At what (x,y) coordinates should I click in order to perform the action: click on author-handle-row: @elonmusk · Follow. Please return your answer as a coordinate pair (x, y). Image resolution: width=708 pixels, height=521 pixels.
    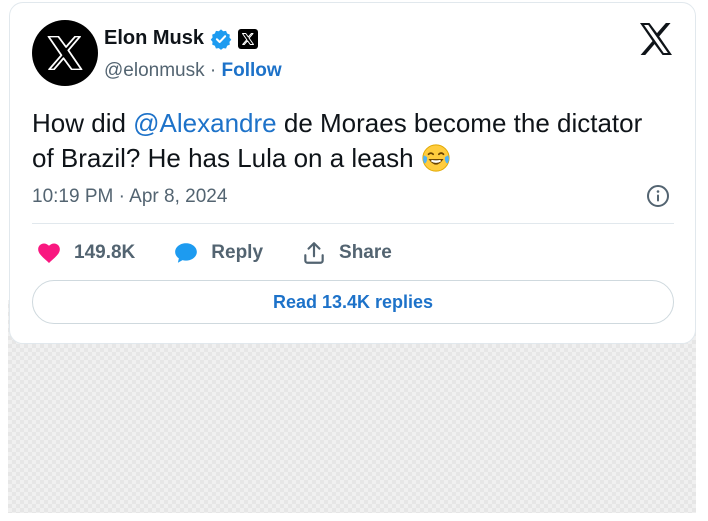
    Looking at the image, I should click on (193, 71).